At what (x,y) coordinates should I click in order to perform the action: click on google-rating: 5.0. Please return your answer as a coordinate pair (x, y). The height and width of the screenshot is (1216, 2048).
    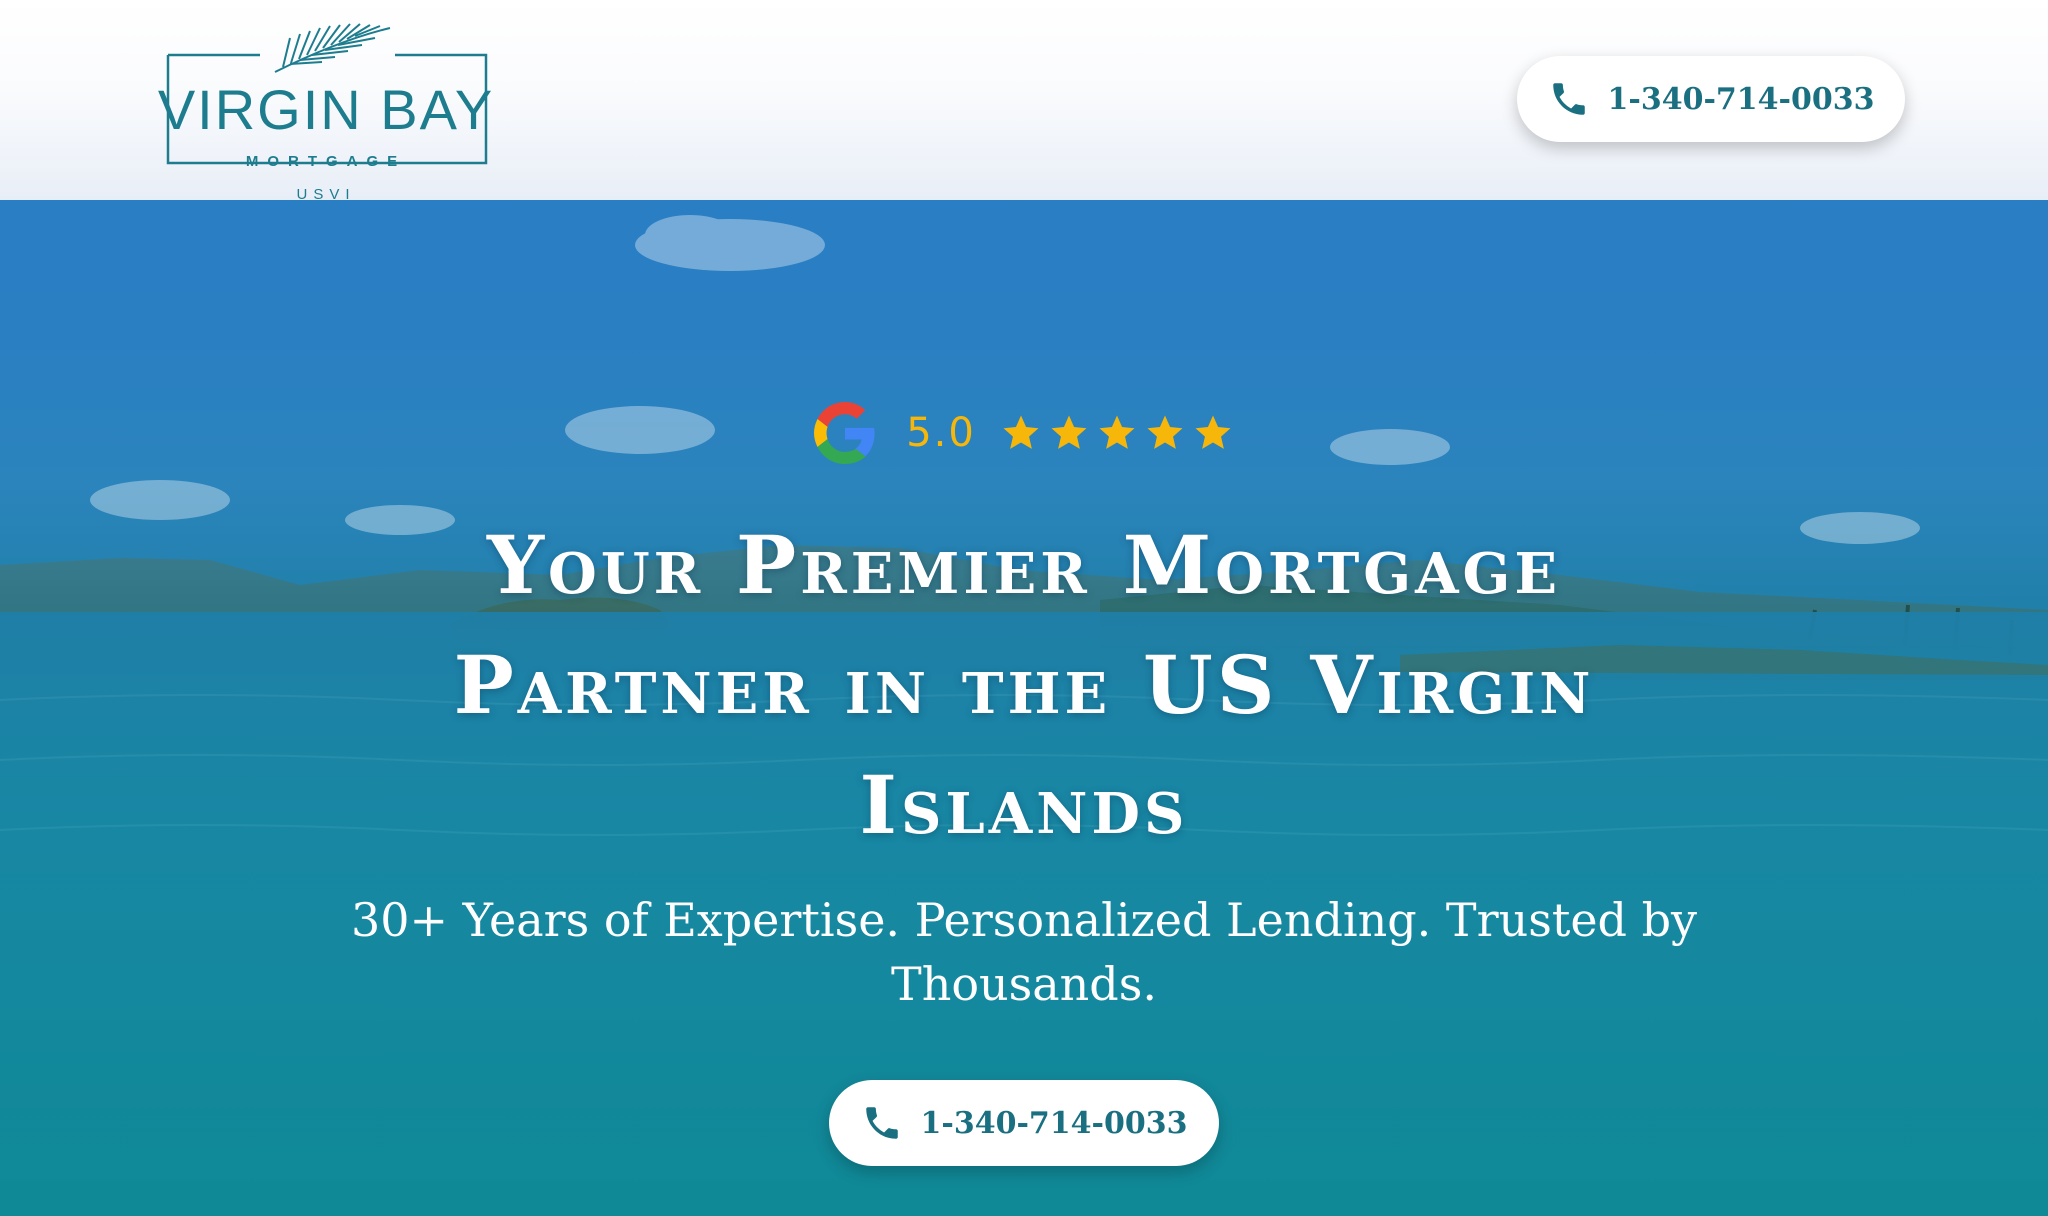
    Looking at the image, I should click on (1024, 433).